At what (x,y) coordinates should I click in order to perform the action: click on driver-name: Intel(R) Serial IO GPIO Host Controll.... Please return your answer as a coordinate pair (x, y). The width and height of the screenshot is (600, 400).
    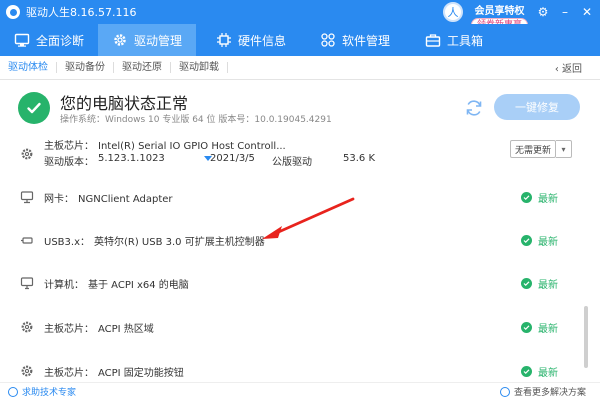
    Looking at the image, I should click on (192, 146).